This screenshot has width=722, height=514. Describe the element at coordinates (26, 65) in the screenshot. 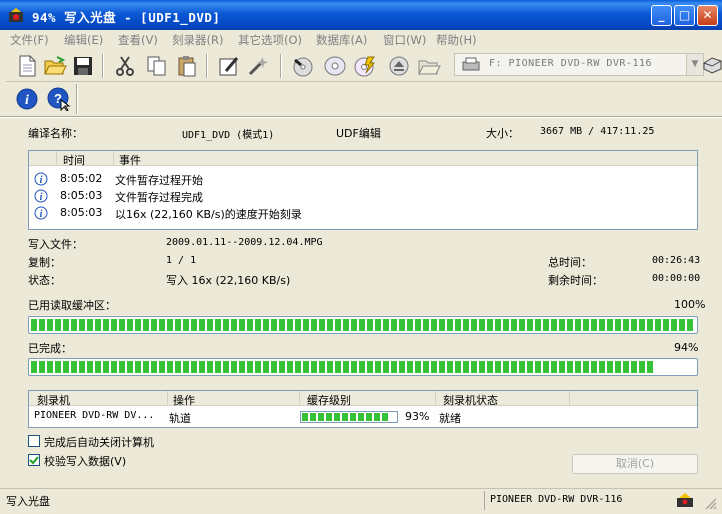

I see `new-icon` at that location.